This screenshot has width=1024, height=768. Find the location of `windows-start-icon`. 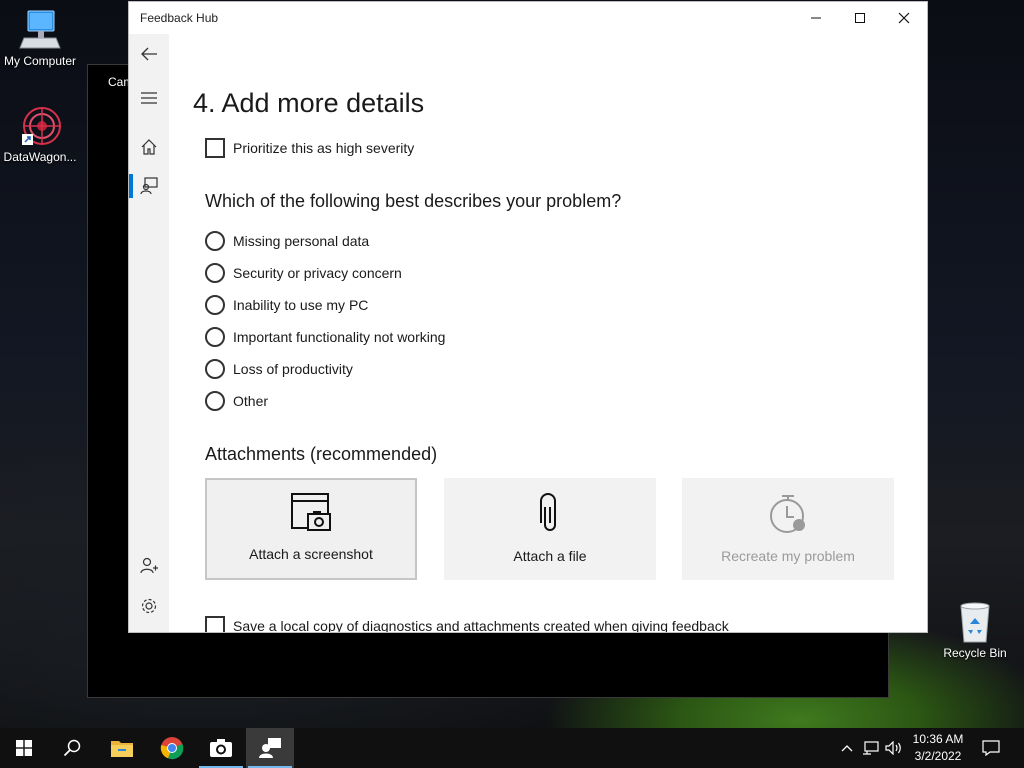

windows-start-icon is located at coordinates (24, 748).